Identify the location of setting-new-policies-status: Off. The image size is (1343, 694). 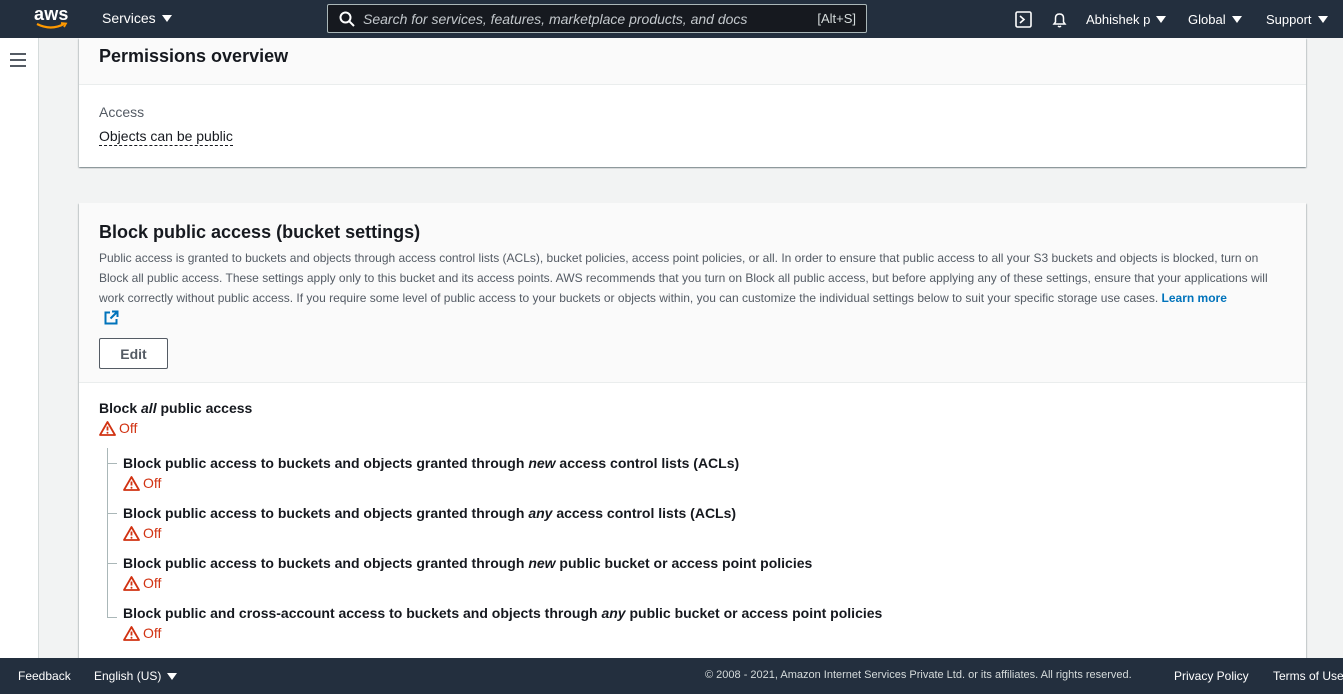
(142, 583).